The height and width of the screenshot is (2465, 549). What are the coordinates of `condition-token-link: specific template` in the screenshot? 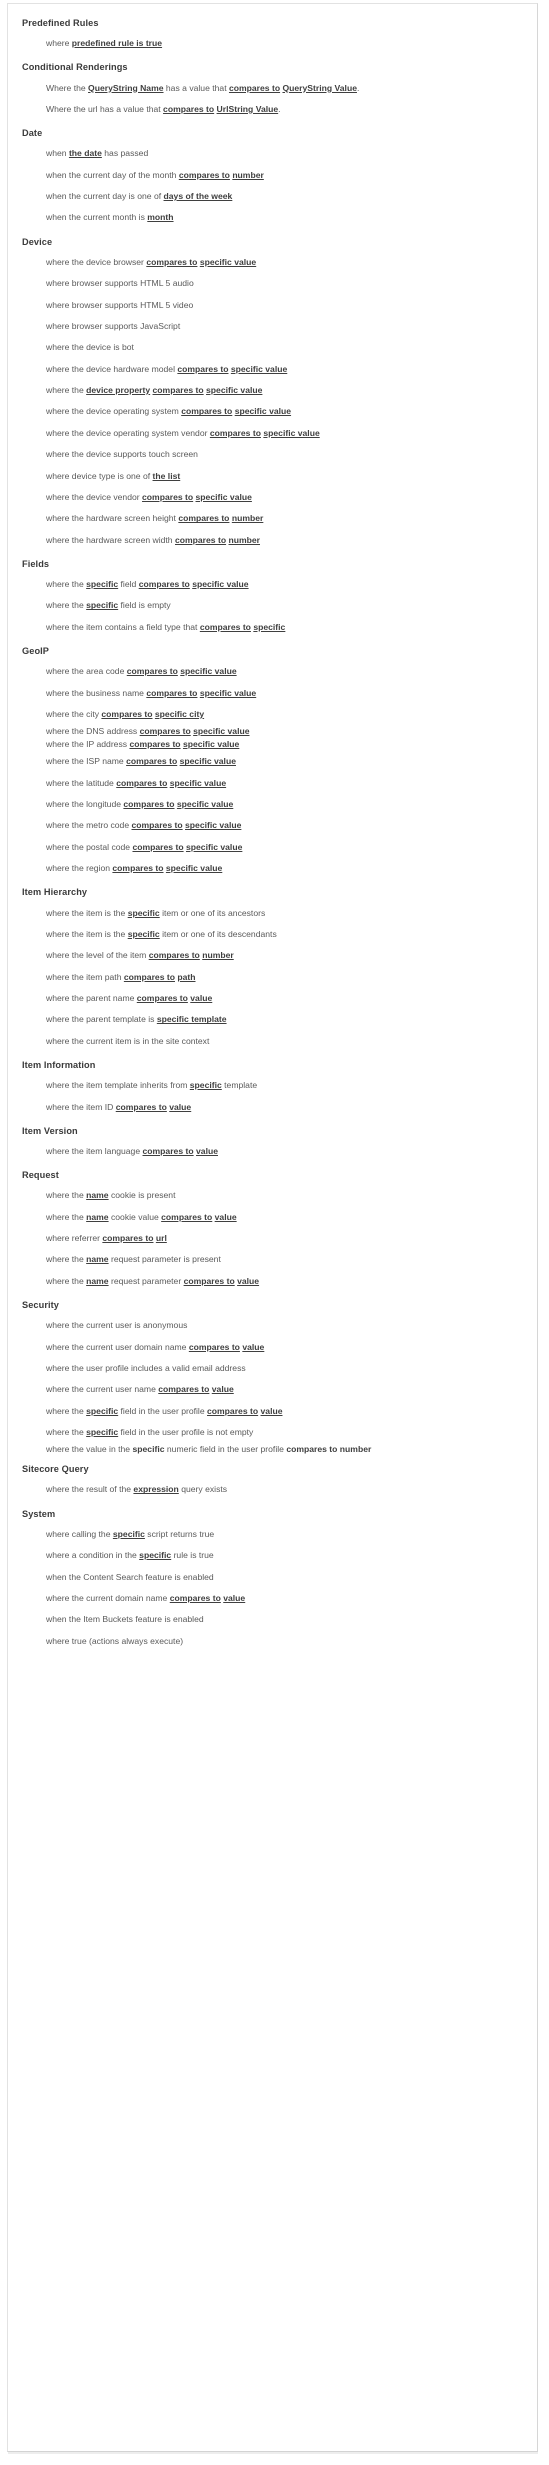 It's located at (192, 1019).